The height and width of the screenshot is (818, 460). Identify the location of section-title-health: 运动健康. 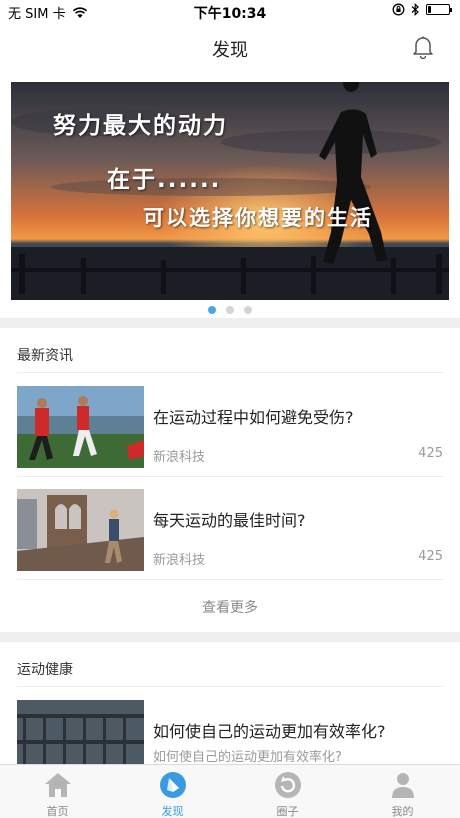
(45, 670).